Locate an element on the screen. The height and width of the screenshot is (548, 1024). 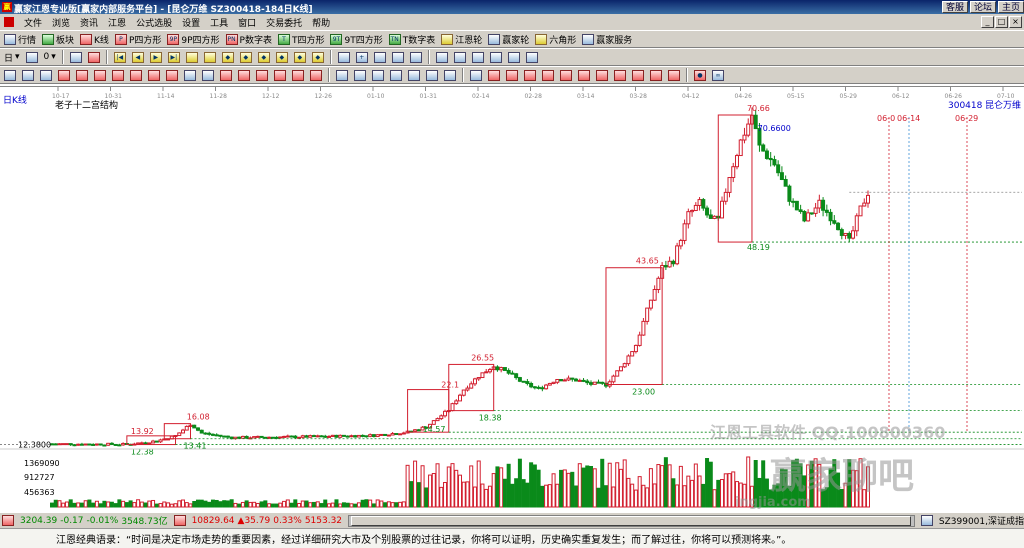
t-square-button: T T四方形 is located at coordinates (300, 39).